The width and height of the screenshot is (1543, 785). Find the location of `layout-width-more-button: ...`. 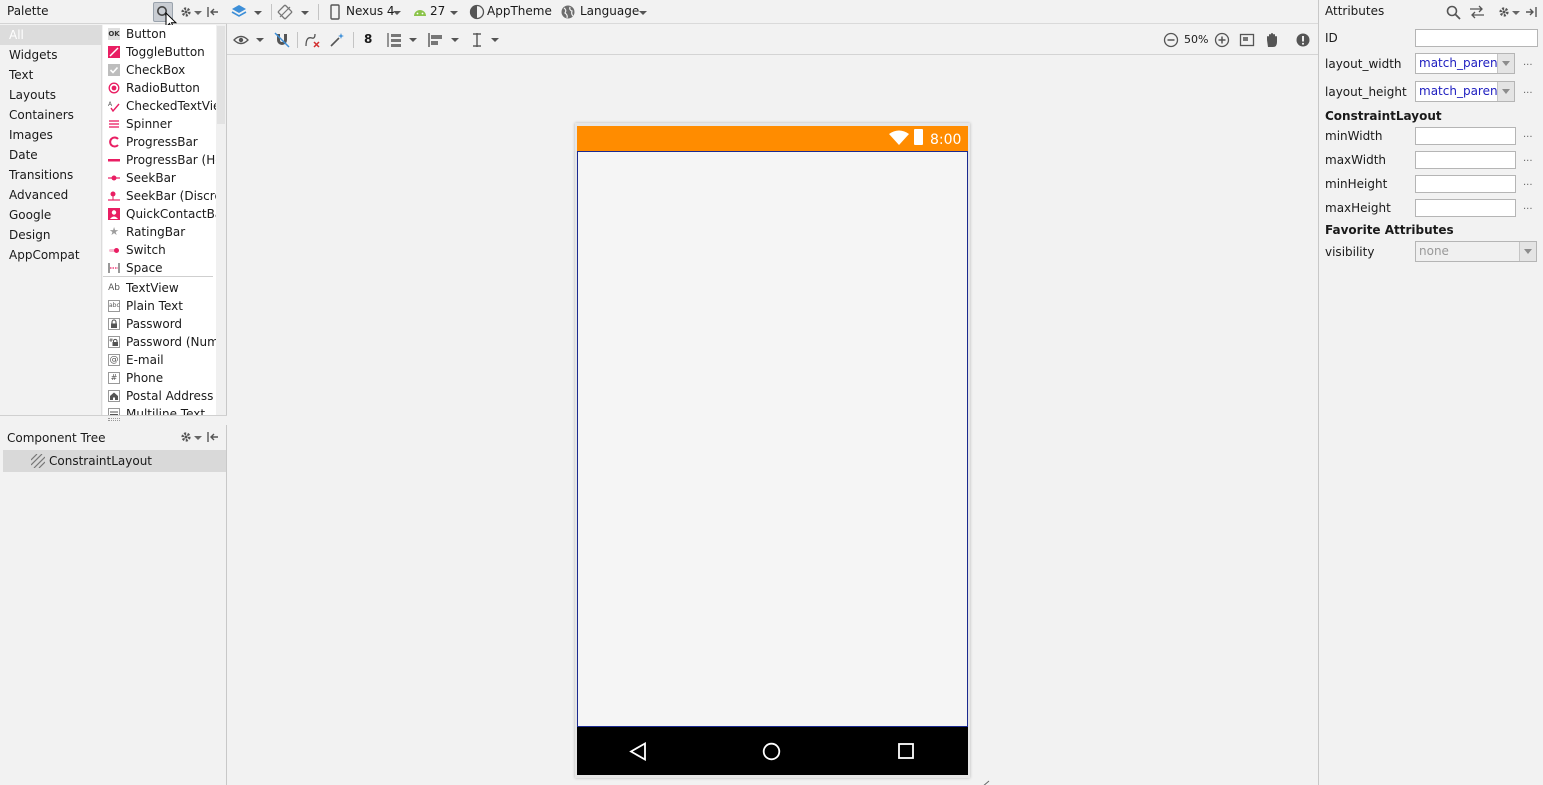

layout-width-more-button: ... is located at coordinates (1528, 62).